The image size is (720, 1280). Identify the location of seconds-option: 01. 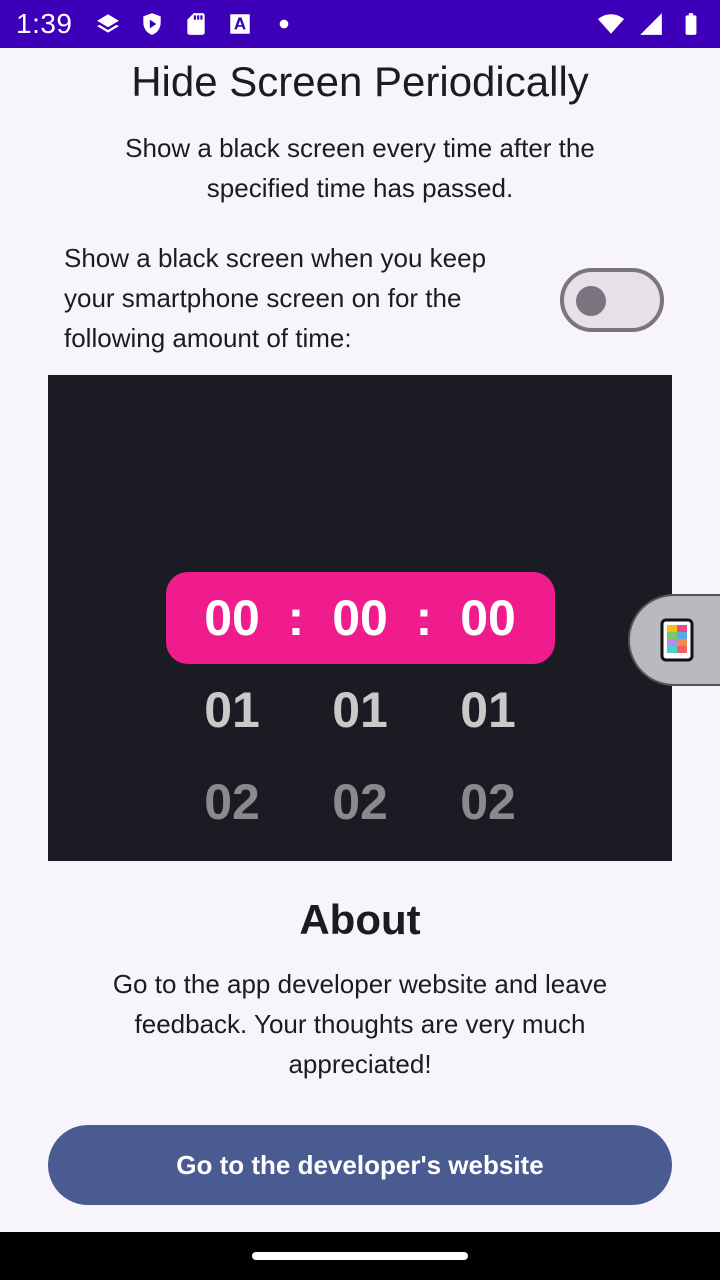
(488, 710).